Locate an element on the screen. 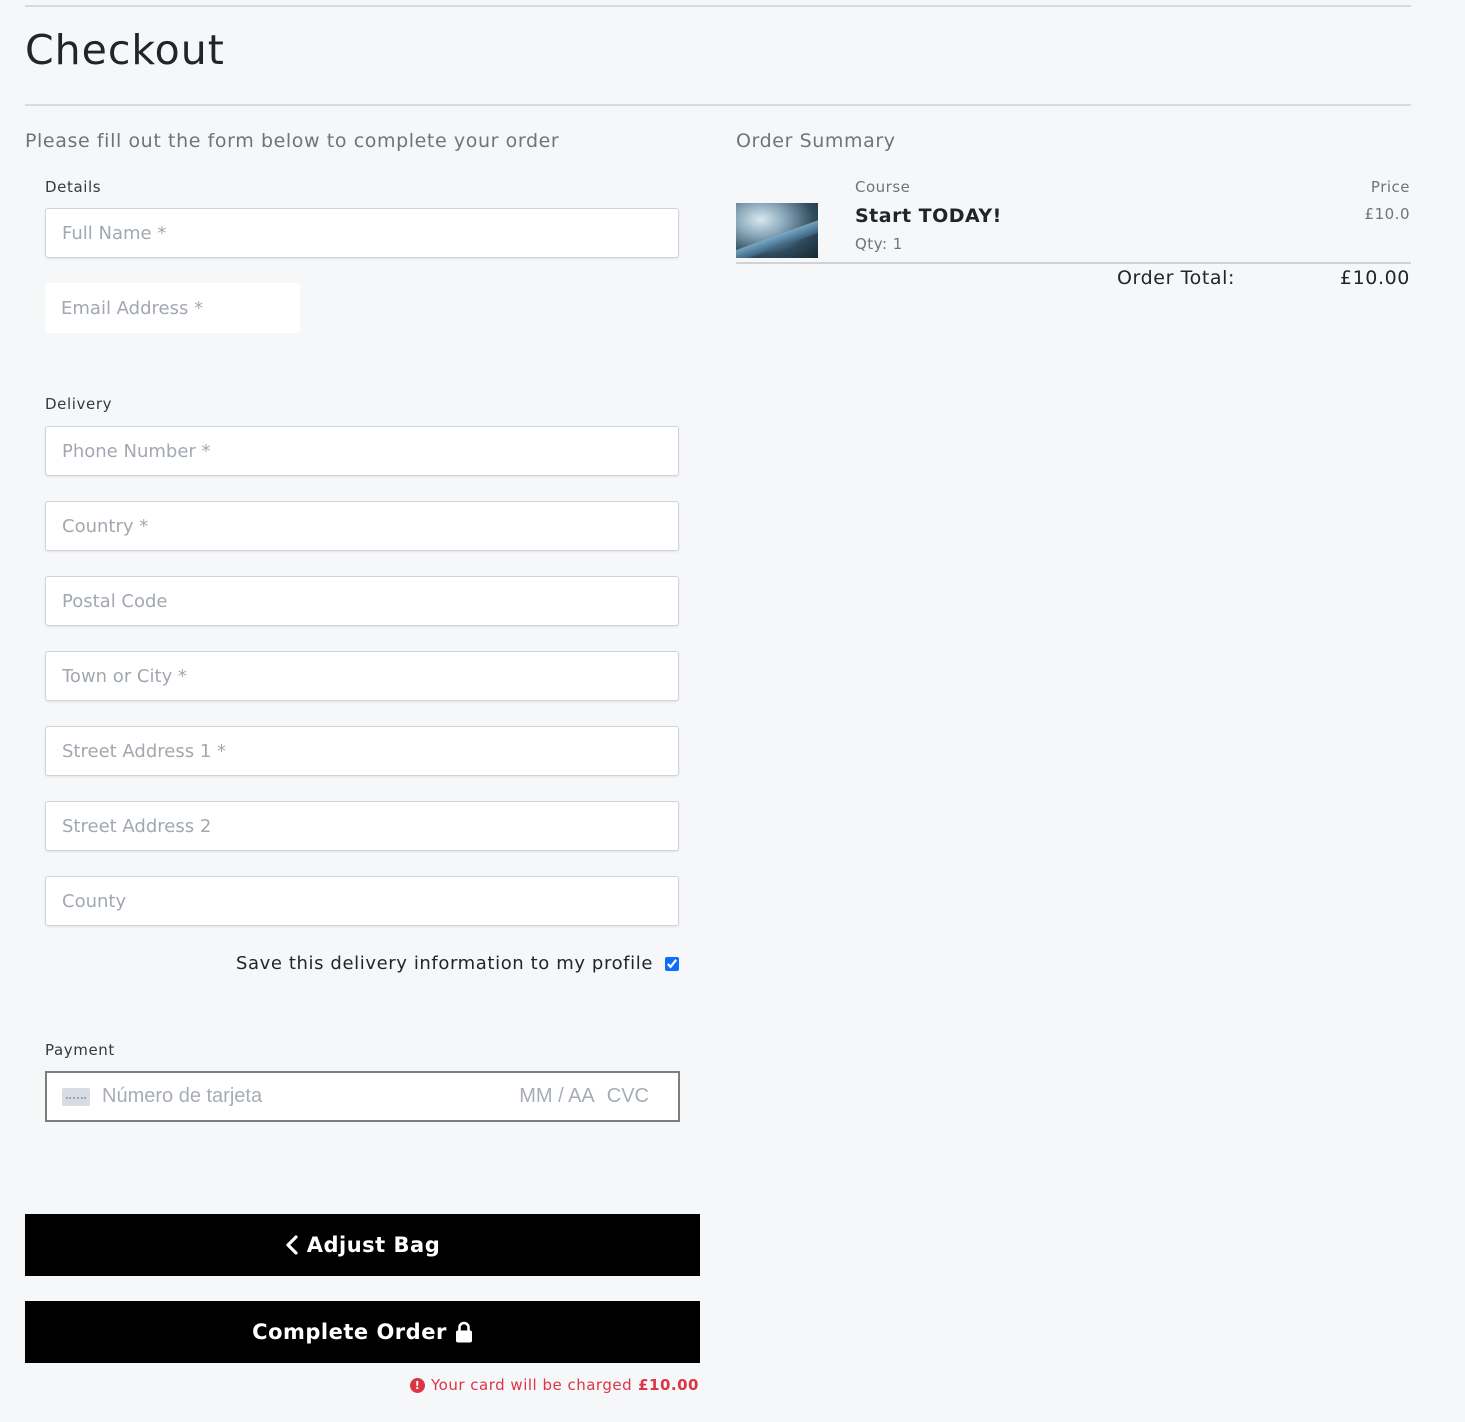  adjust-bag-label: Adjust Bag is located at coordinates (373, 1245).